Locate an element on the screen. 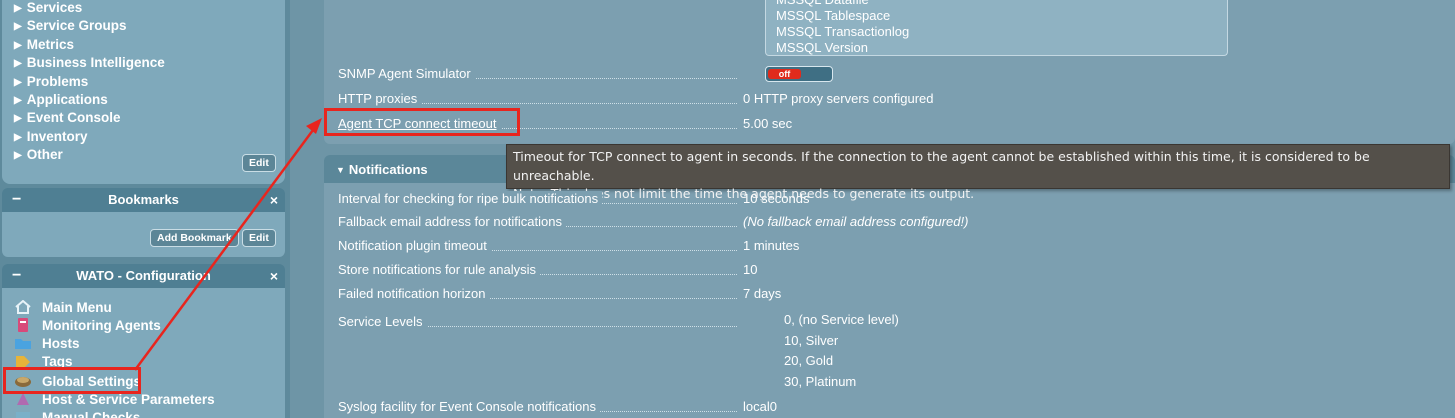  folder-icon is located at coordinates (23, 343).